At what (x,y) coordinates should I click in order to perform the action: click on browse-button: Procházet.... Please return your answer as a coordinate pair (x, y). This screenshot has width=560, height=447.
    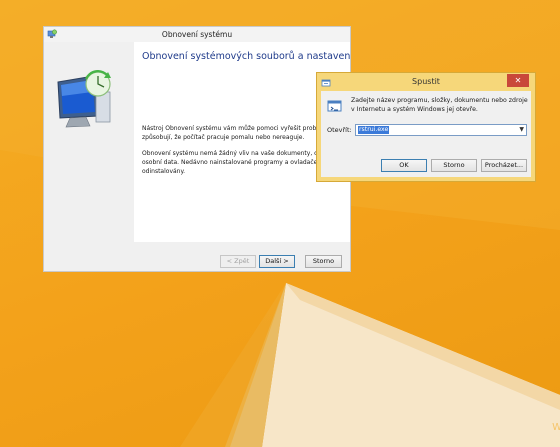
    Looking at the image, I should click on (504, 165).